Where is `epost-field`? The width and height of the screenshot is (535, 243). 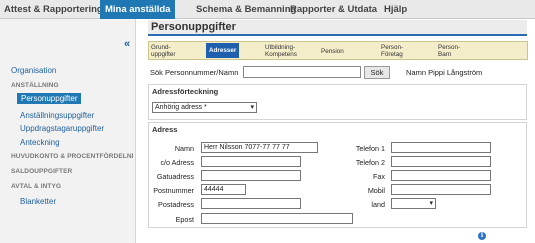
epost-field is located at coordinates (277, 218).